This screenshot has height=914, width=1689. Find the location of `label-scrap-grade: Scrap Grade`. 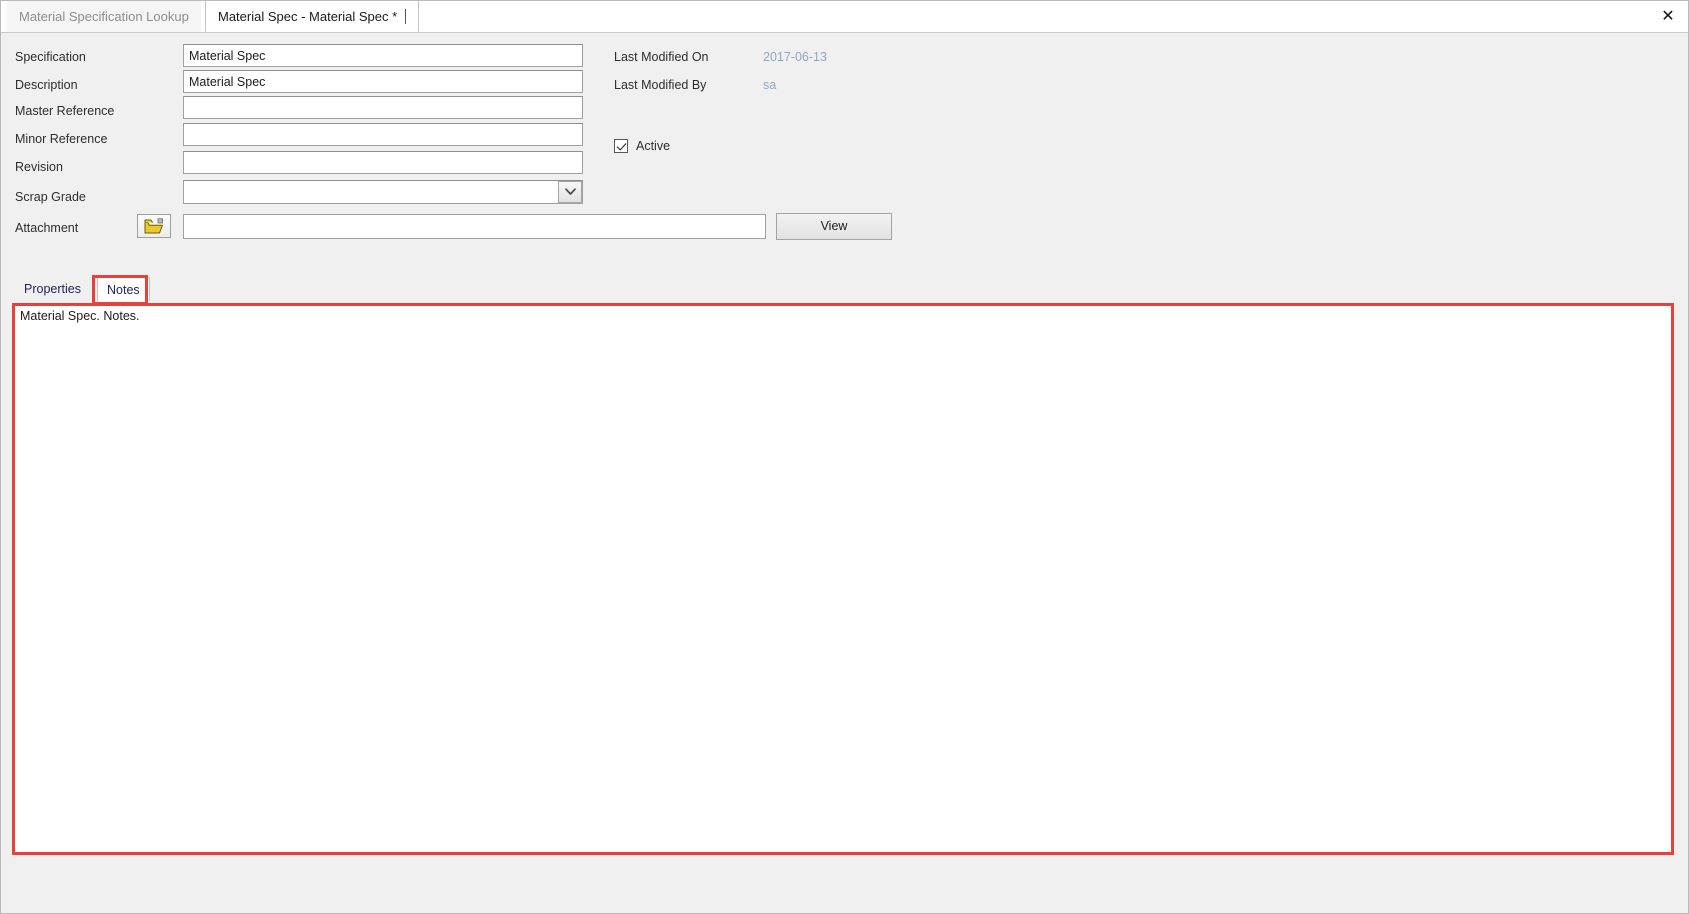

label-scrap-grade: Scrap Grade is located at coordinates (50, 197).